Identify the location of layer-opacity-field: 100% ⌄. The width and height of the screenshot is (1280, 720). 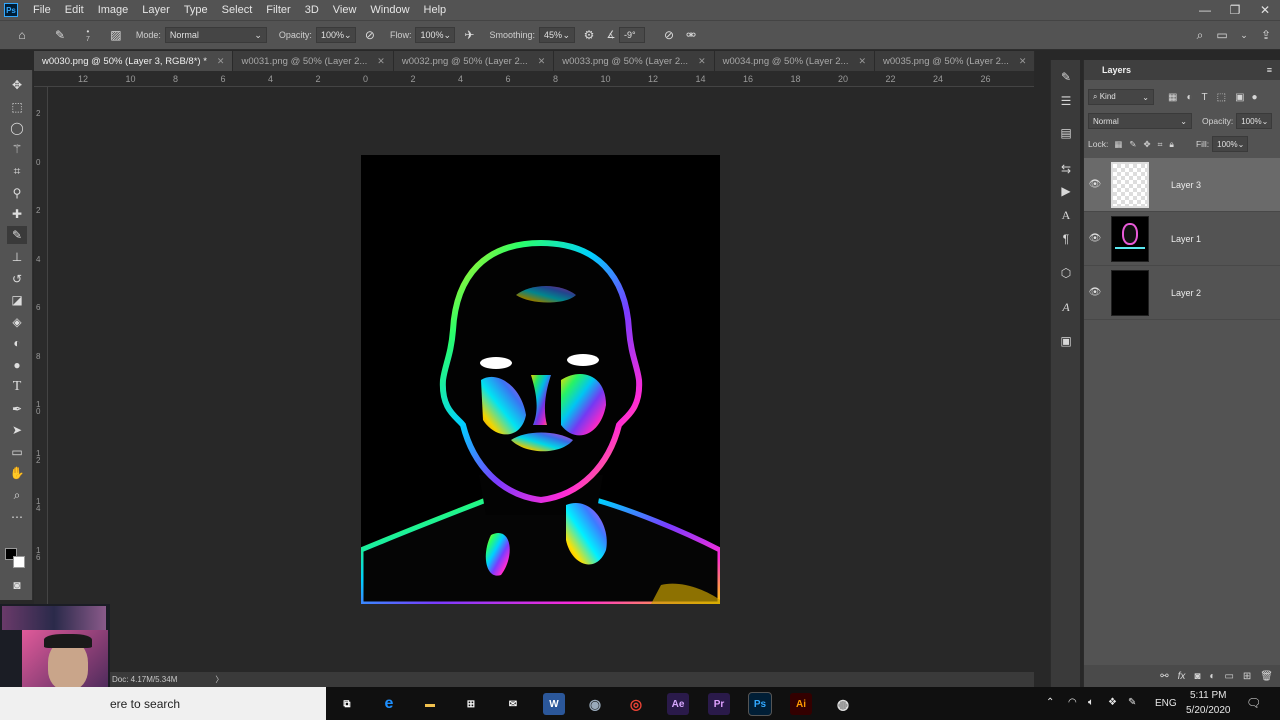
(1254, 121).